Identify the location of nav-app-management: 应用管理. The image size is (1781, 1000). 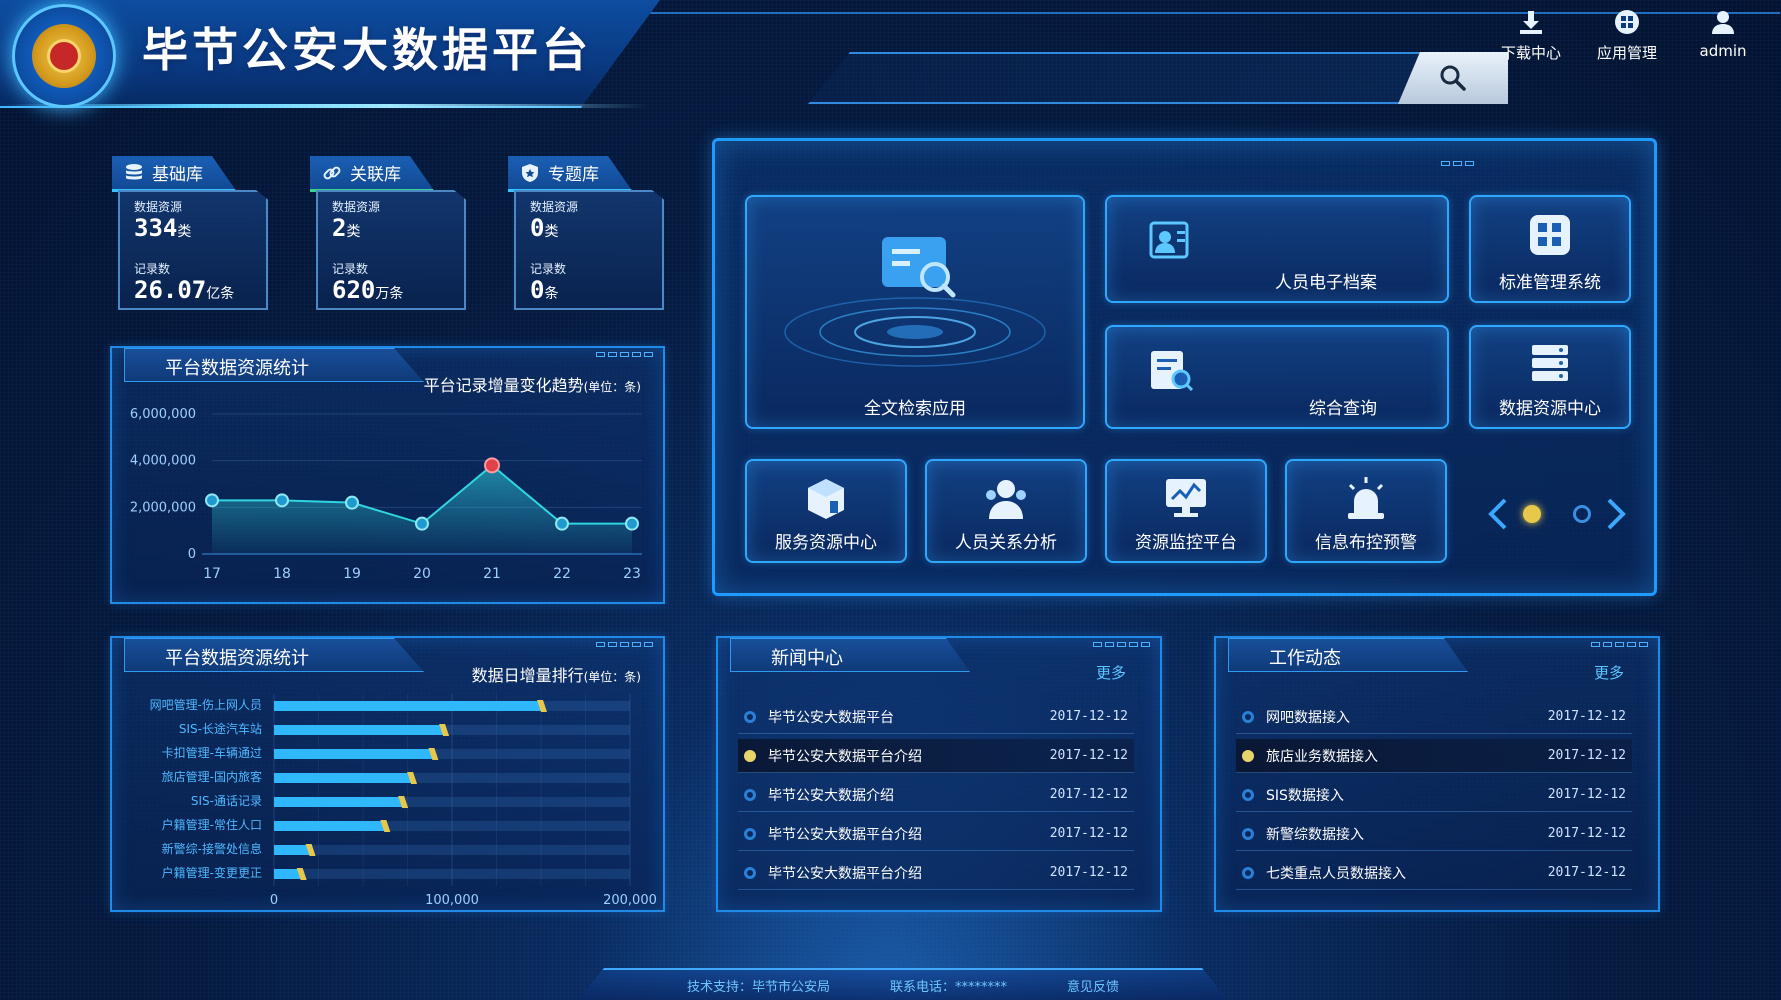
(1627, 35).